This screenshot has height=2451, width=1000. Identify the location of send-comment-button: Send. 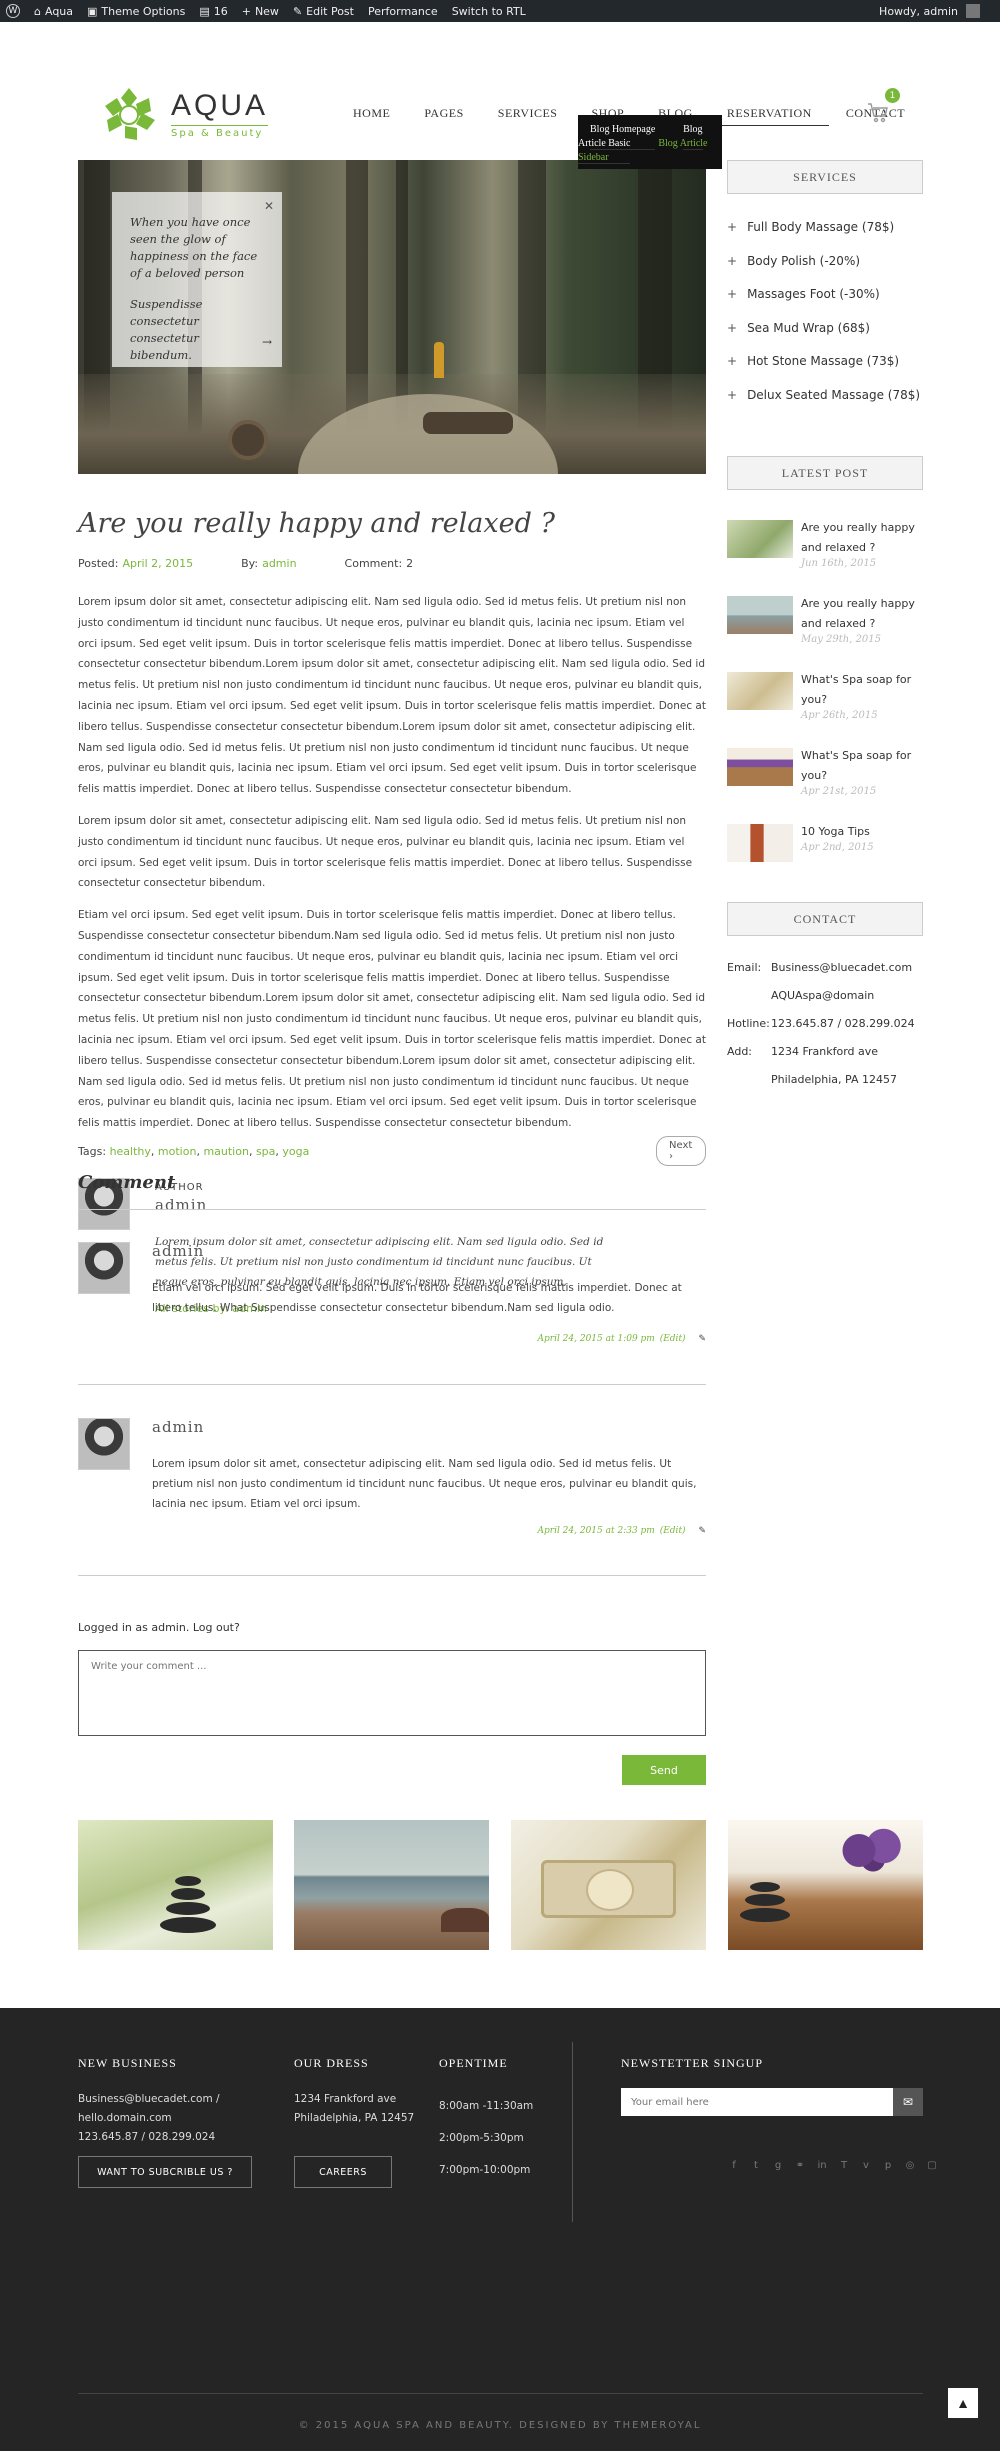
(664, 1770).